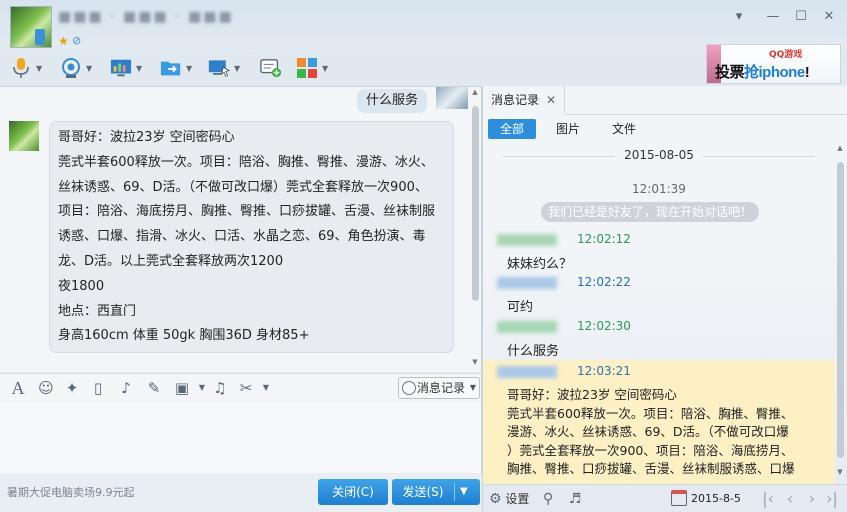 This screenshot has width=847, height=512. Describe the element at coordinates (31, 27) in the screenshot. I see `contact-avatar` at that location.